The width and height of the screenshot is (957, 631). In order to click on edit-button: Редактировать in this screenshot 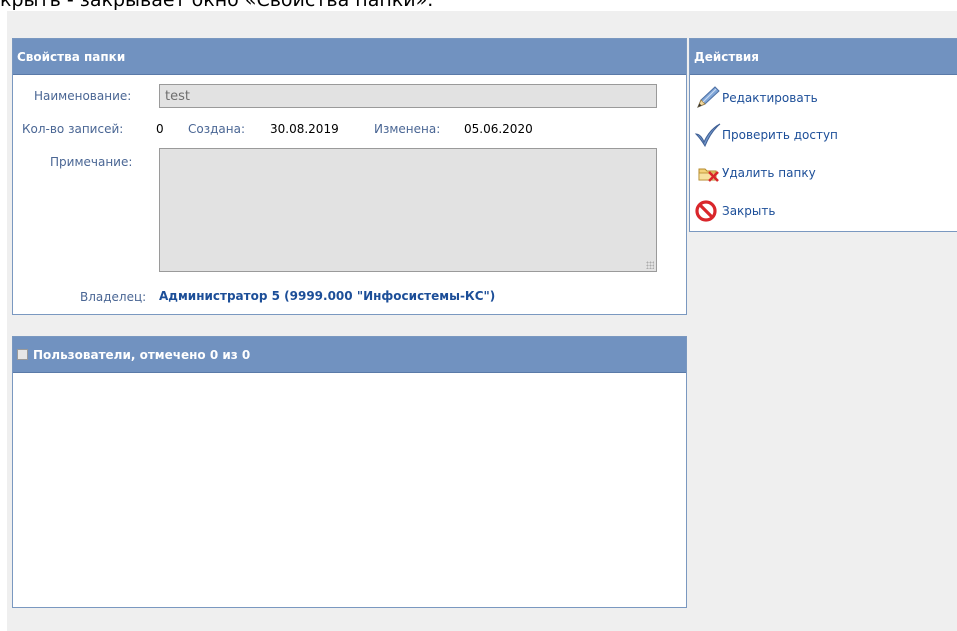, I will do `click(756, 98)`.